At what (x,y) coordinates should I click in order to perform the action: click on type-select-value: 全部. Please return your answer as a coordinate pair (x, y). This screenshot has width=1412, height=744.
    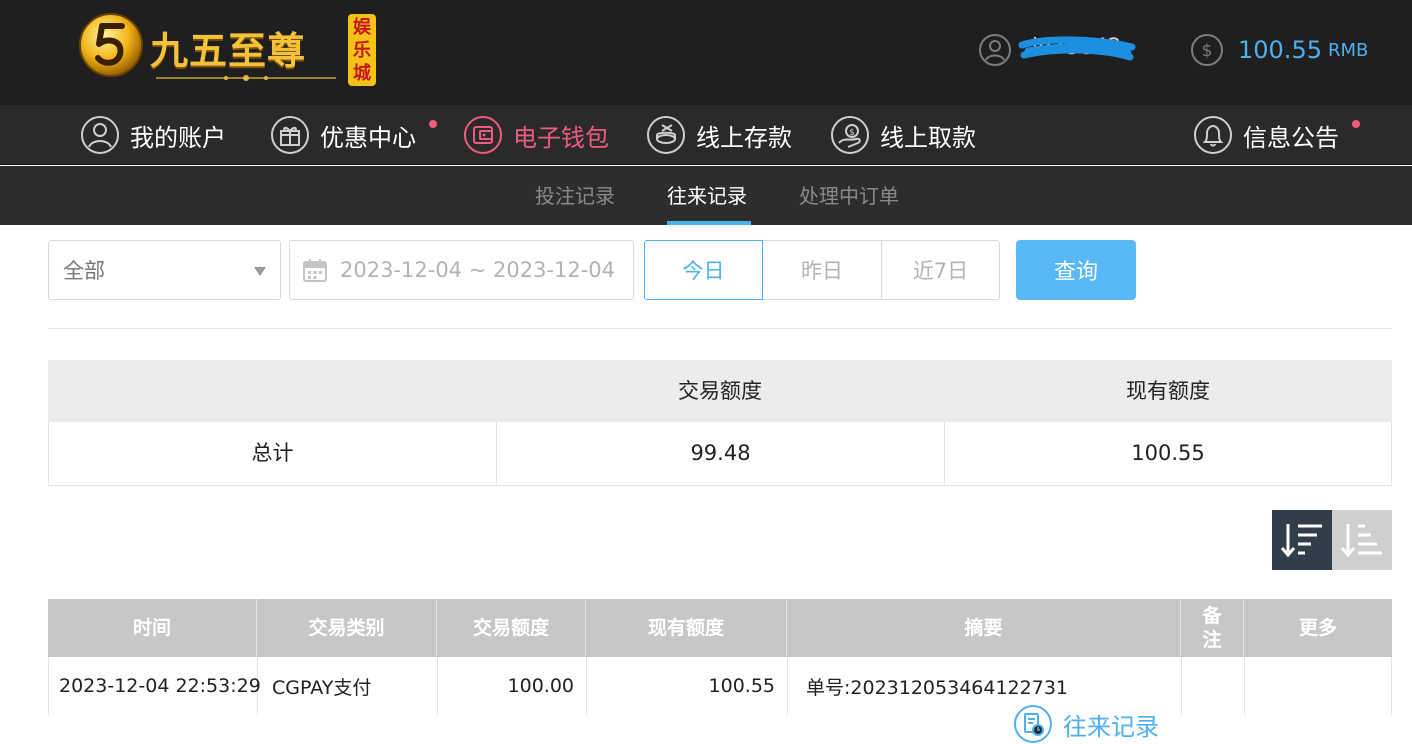
    Looking at the image, I should click on (84, 271).